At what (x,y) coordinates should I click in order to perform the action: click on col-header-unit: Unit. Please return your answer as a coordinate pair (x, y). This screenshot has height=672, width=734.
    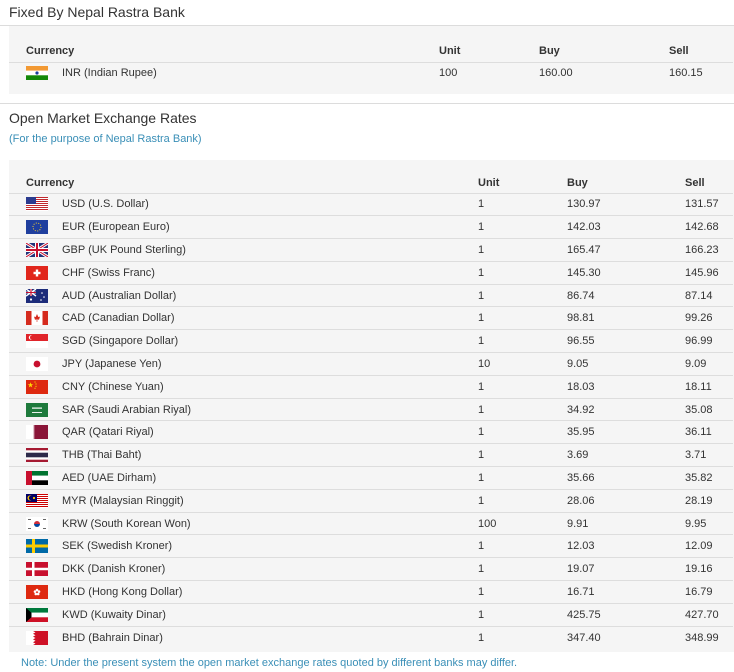
    Looking at the image, I should click on (489, 182).